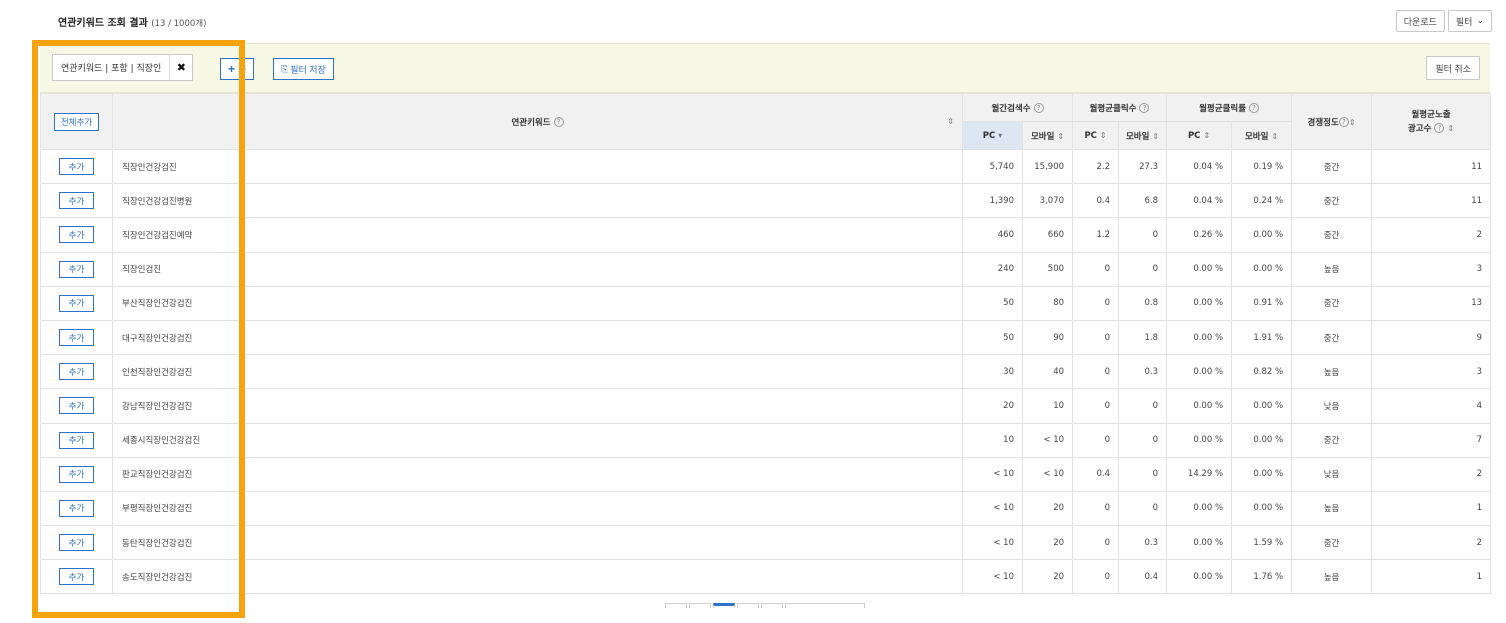  Describe the element at coordinates (537, 201) in the screenshot. I see `keyword-link: 직장인건강검진병원` at that location.